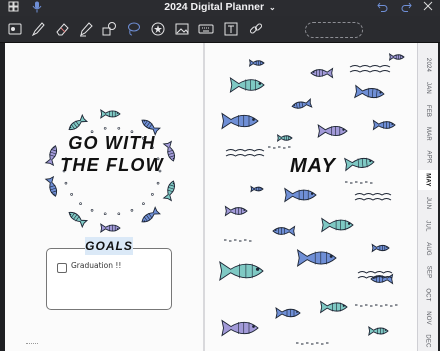 The image size is (440, 351). What do you see at coordinates (214, 7) in the screenshot?
I see `document-title-text: 2024 Digital Planner` at bounding box center [214, 7].